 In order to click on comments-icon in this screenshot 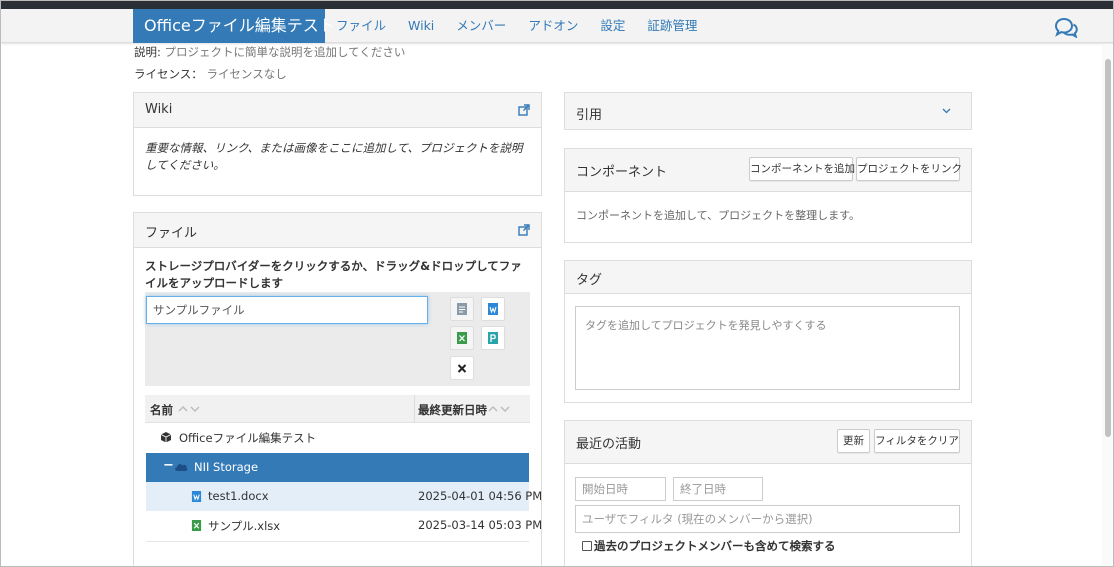, I will do `click(1066, 28)`.